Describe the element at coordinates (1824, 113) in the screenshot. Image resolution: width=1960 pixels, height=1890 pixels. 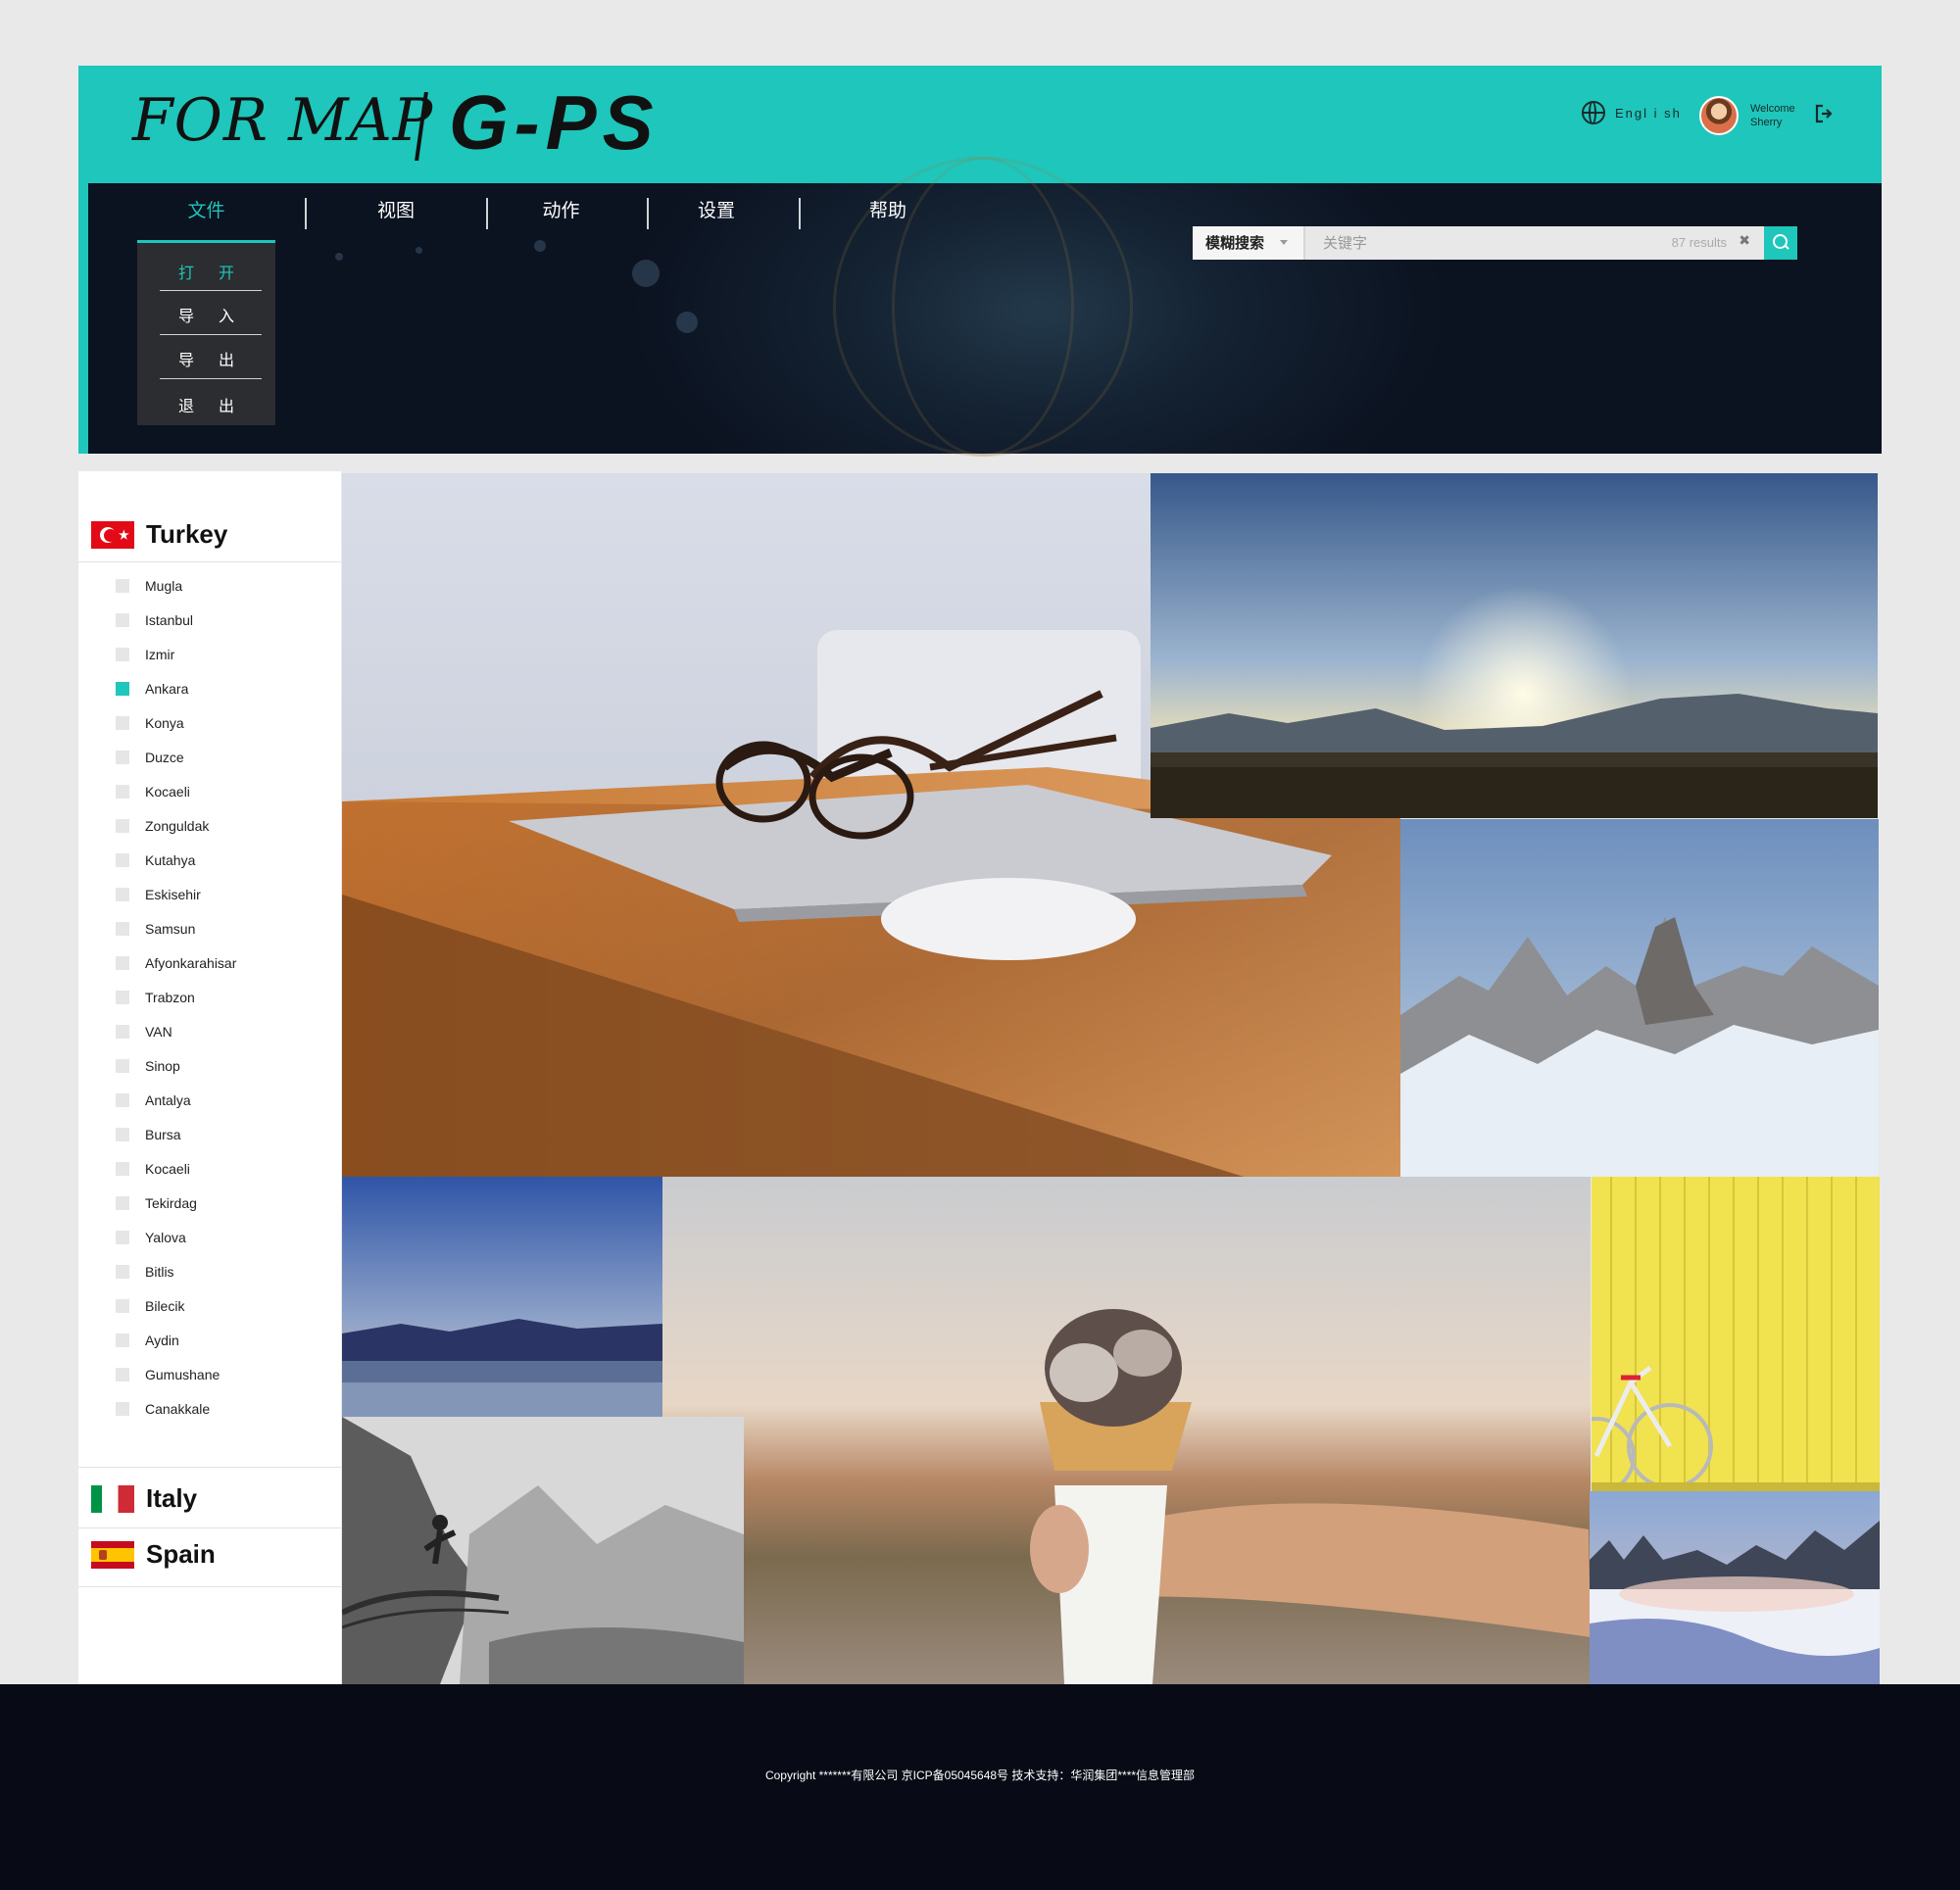
I see `logout-icon` at that location.